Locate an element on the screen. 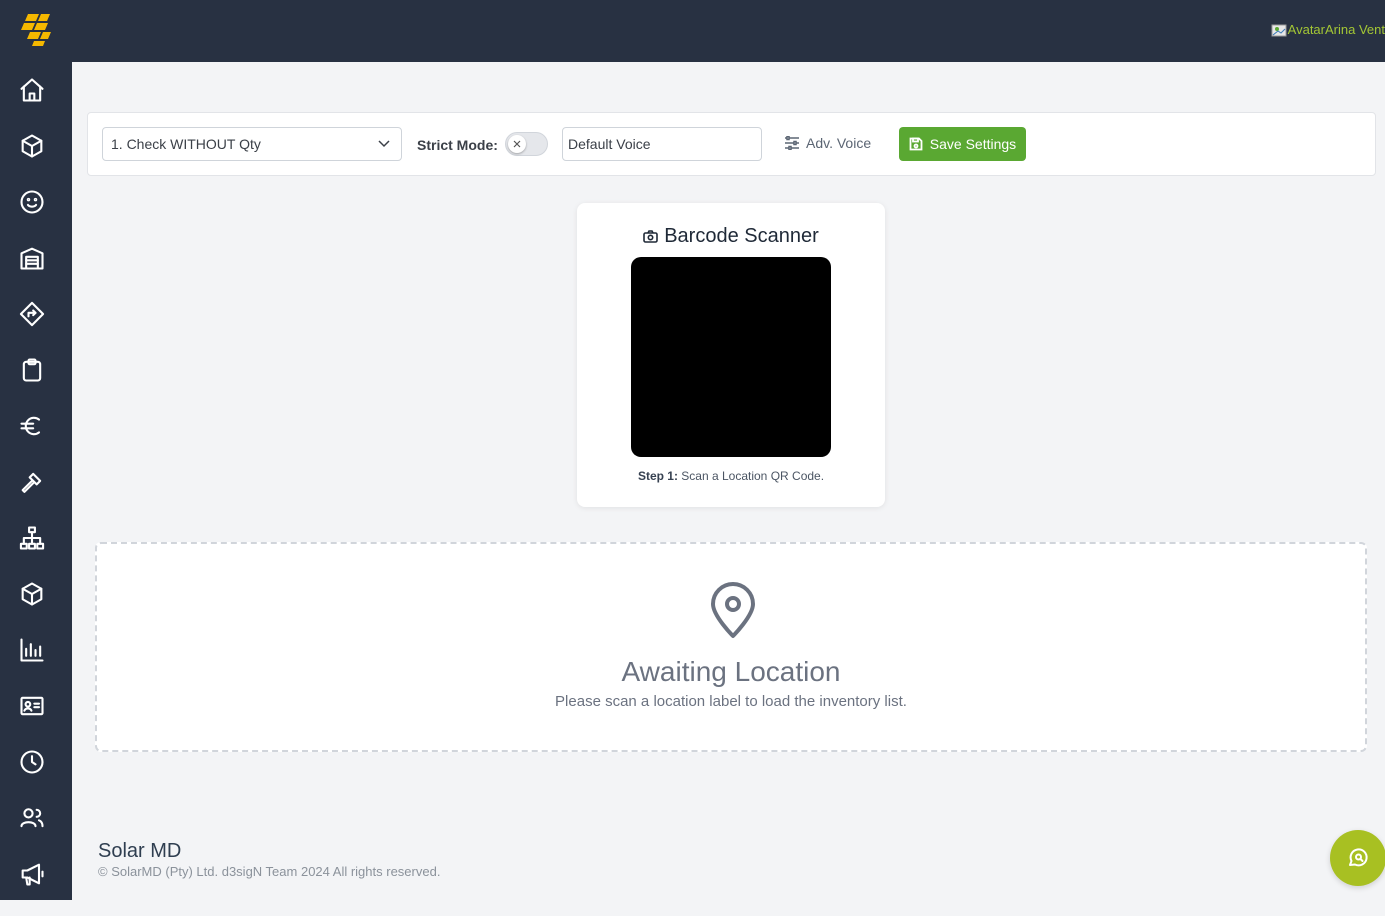  clipboard-icon is located at coordinates (32, 370).